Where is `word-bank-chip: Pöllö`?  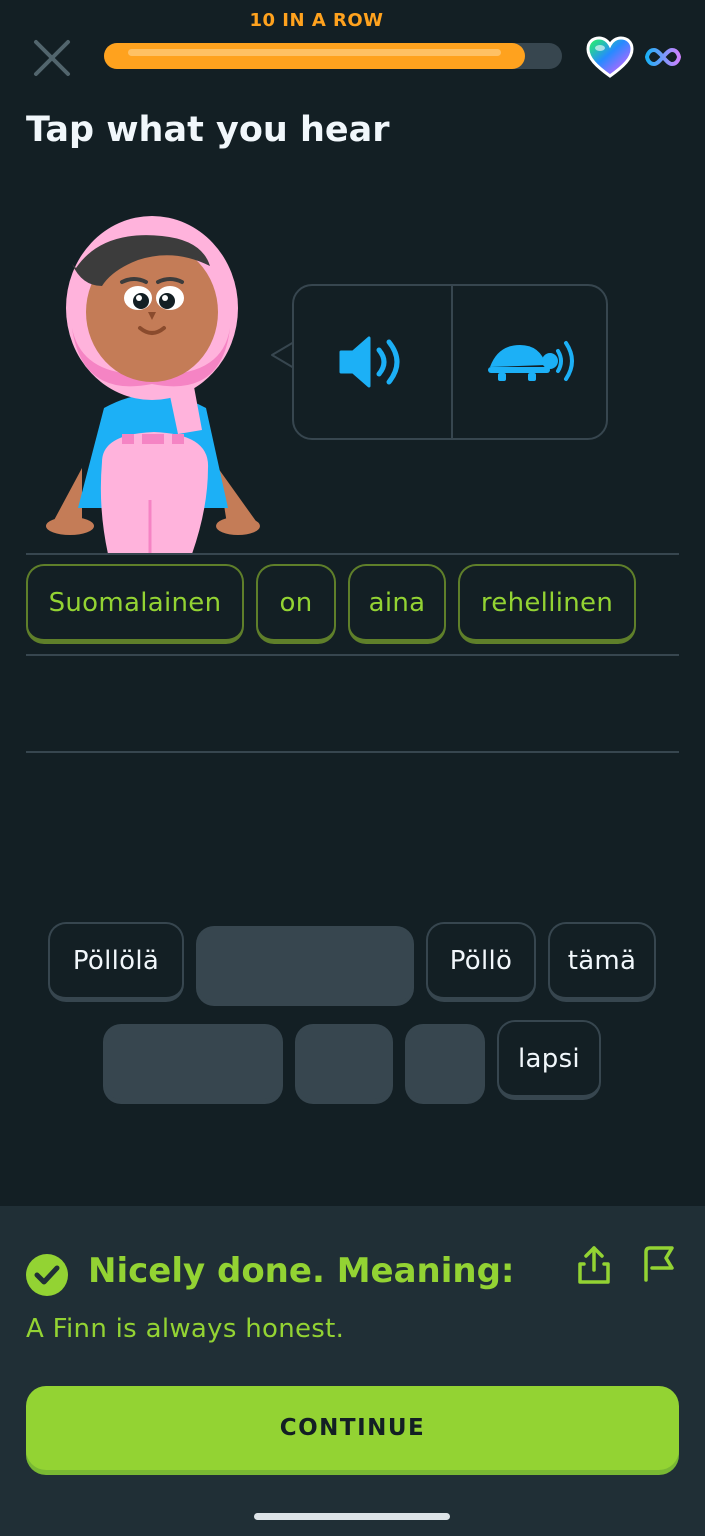
word-bank-chip: Pöllö is located at coordinates (481, 962).